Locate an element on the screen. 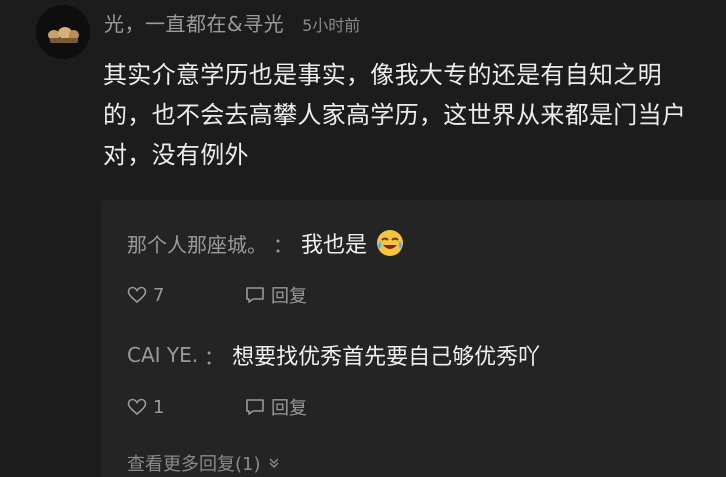 Image resolution: width=726 pixels, height=477 pixels. like-button: 1 is located at coordinates (186, 407).